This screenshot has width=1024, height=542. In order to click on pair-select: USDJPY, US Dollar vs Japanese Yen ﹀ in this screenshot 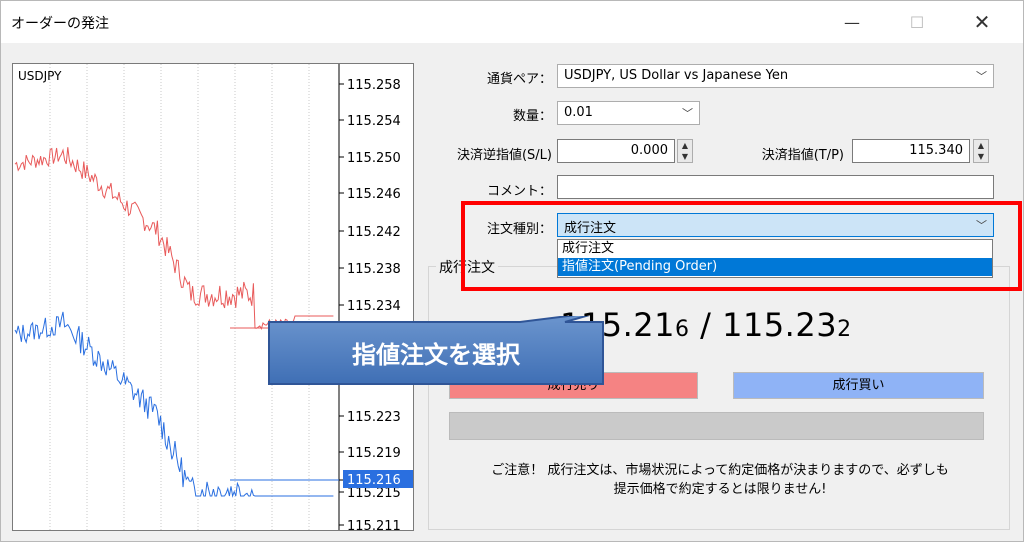, I will do `click(775, 76)`.